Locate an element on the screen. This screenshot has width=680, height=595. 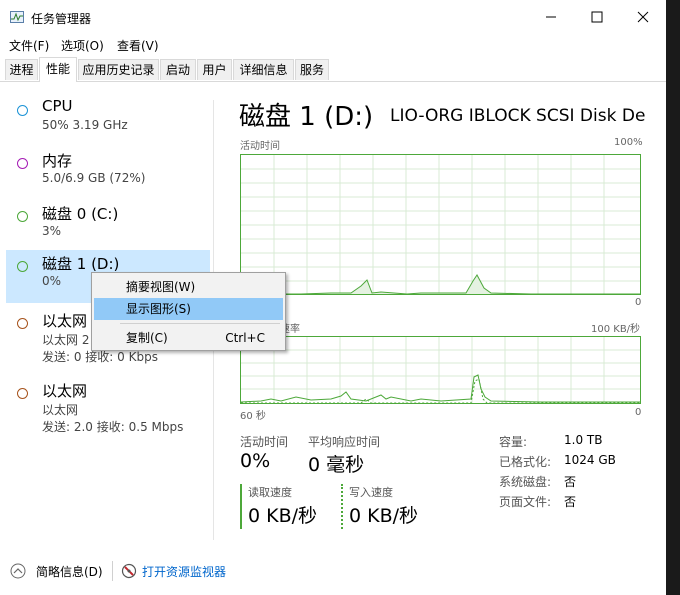
tab-bar: 进程 性能 应用历史记录 启动 用户 详细信息 服务 is located at coordinates (333, 69).